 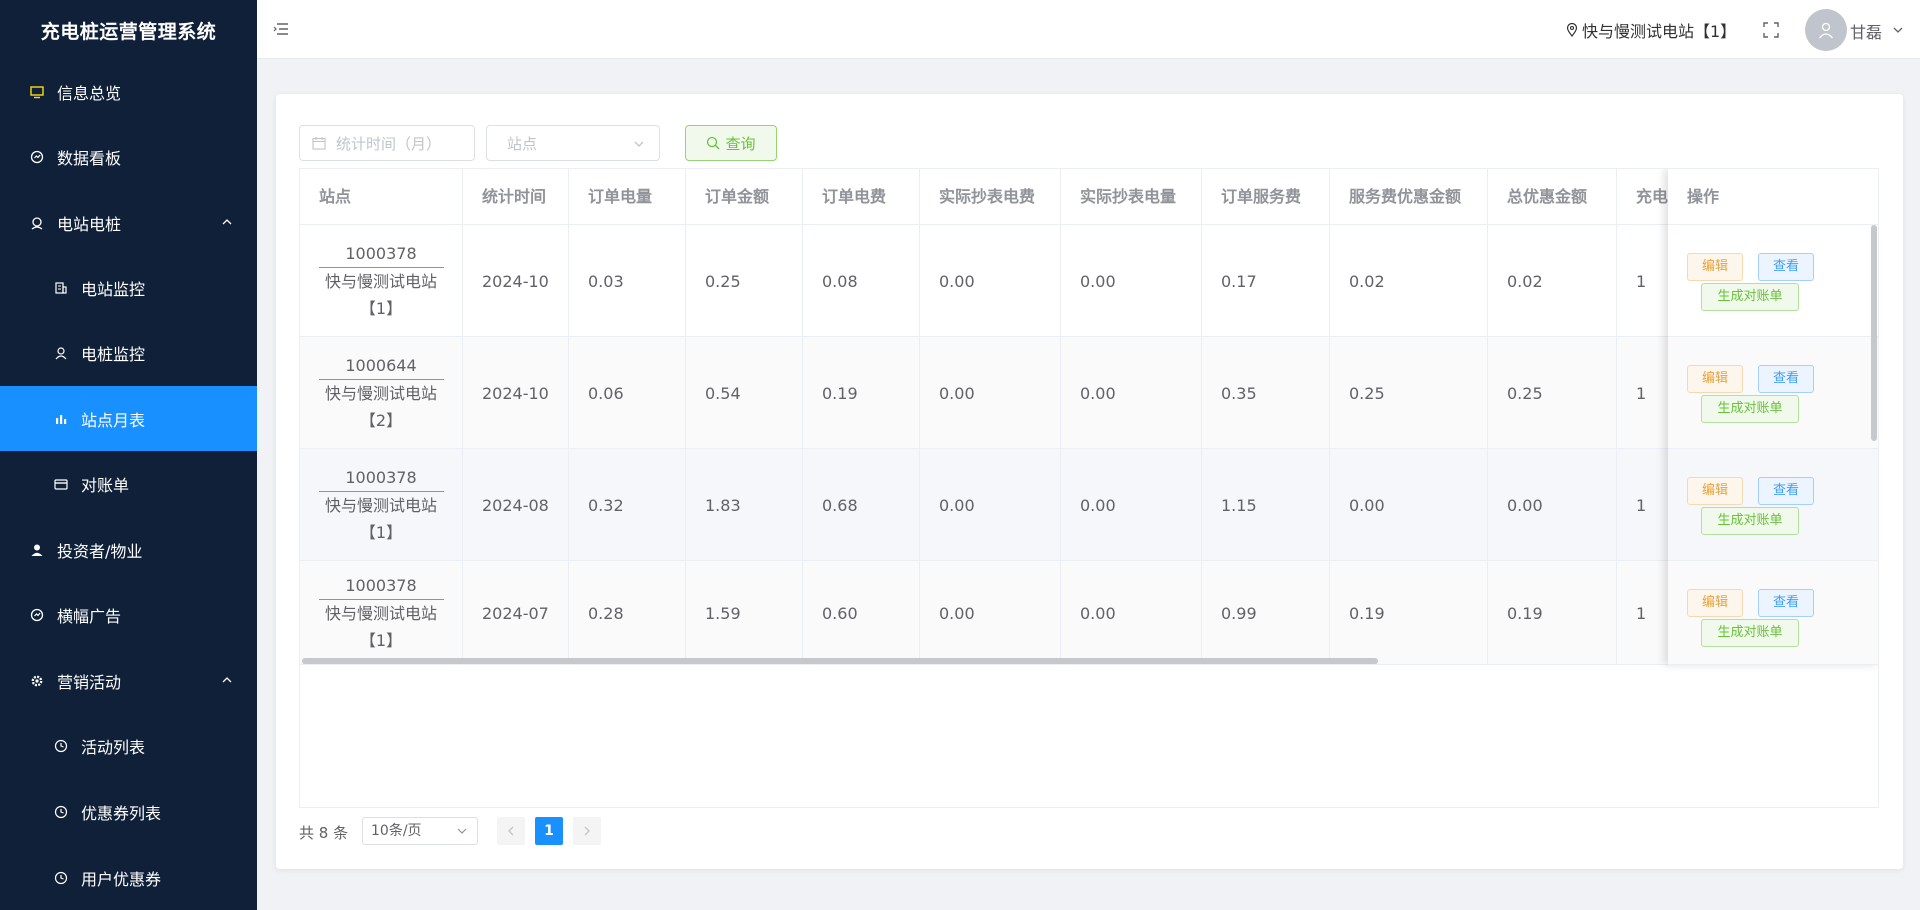 I want to click on total-discount-cell: 0.25, so click(x=1552, y=393).